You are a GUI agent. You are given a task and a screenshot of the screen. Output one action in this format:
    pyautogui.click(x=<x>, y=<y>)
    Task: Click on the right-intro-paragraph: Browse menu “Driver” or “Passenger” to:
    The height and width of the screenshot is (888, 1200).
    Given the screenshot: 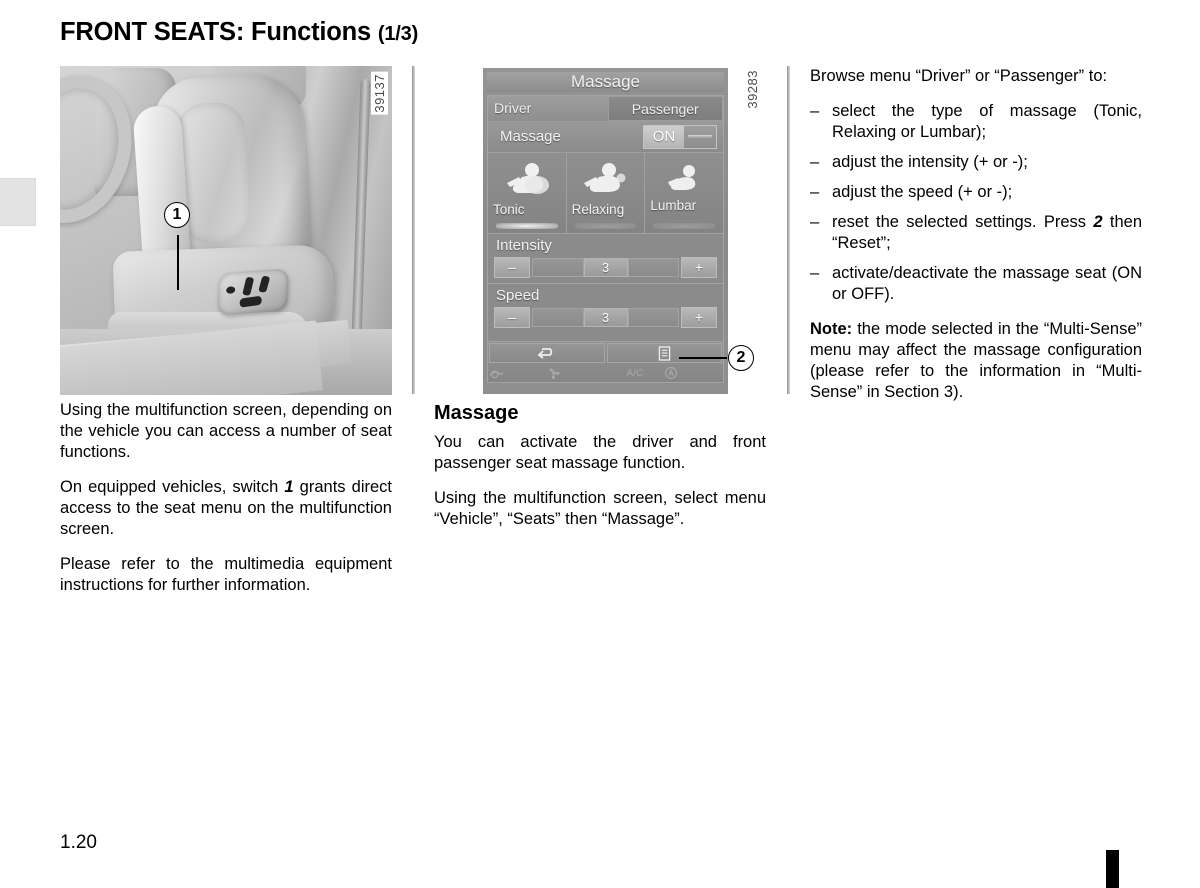 What is the action you would take?
    pyautogui.click(x=959, y=76)
    